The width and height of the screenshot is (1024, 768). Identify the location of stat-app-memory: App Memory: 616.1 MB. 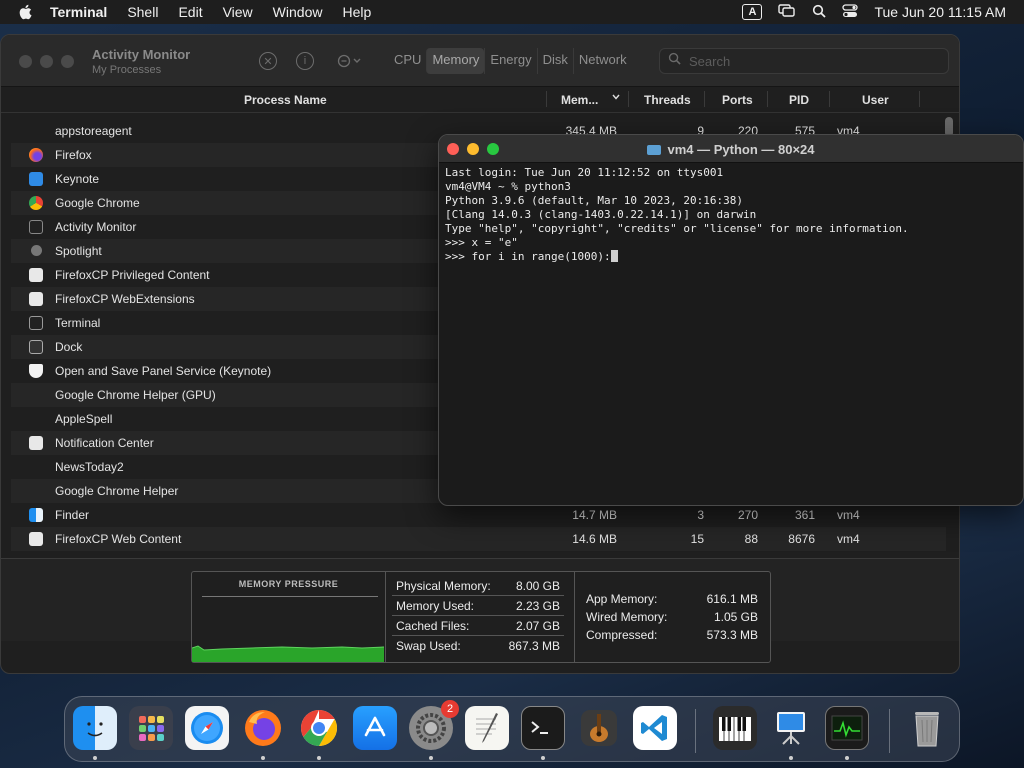
(672, 599).